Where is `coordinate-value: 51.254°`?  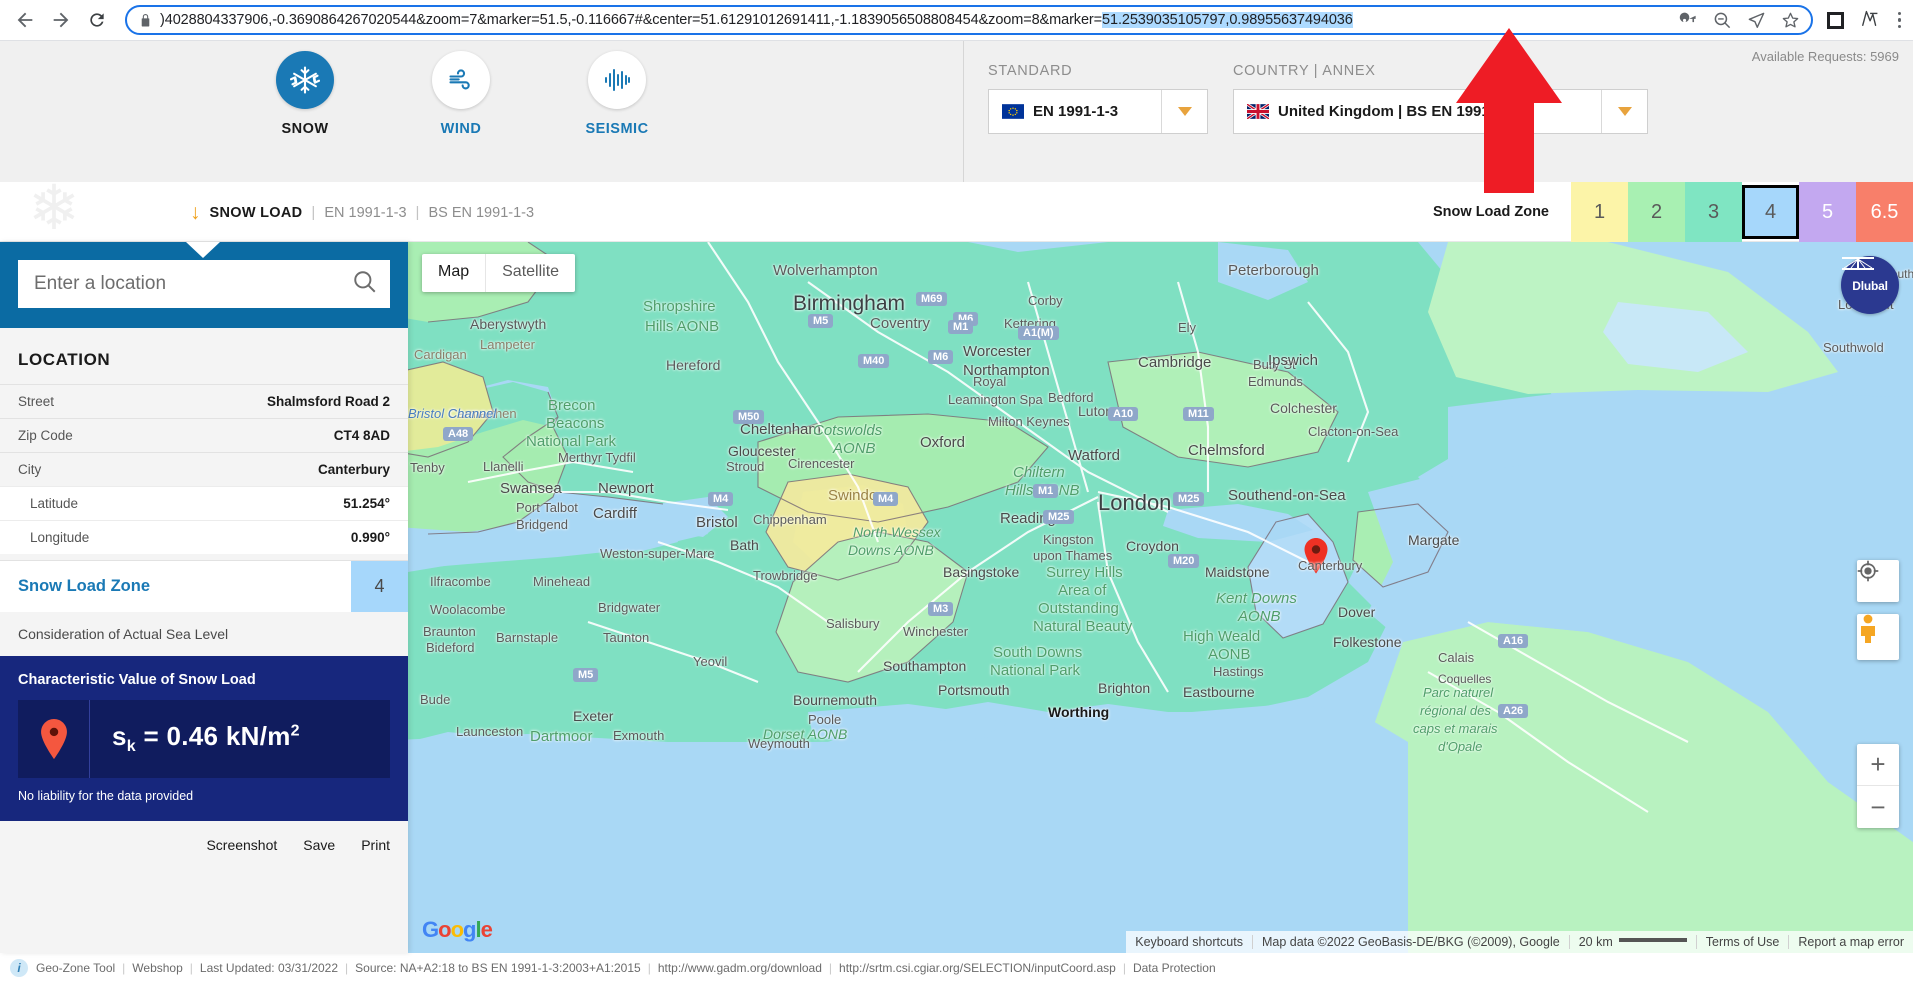 coordinate-value: 51.254° is located at coordinates (366, 503).